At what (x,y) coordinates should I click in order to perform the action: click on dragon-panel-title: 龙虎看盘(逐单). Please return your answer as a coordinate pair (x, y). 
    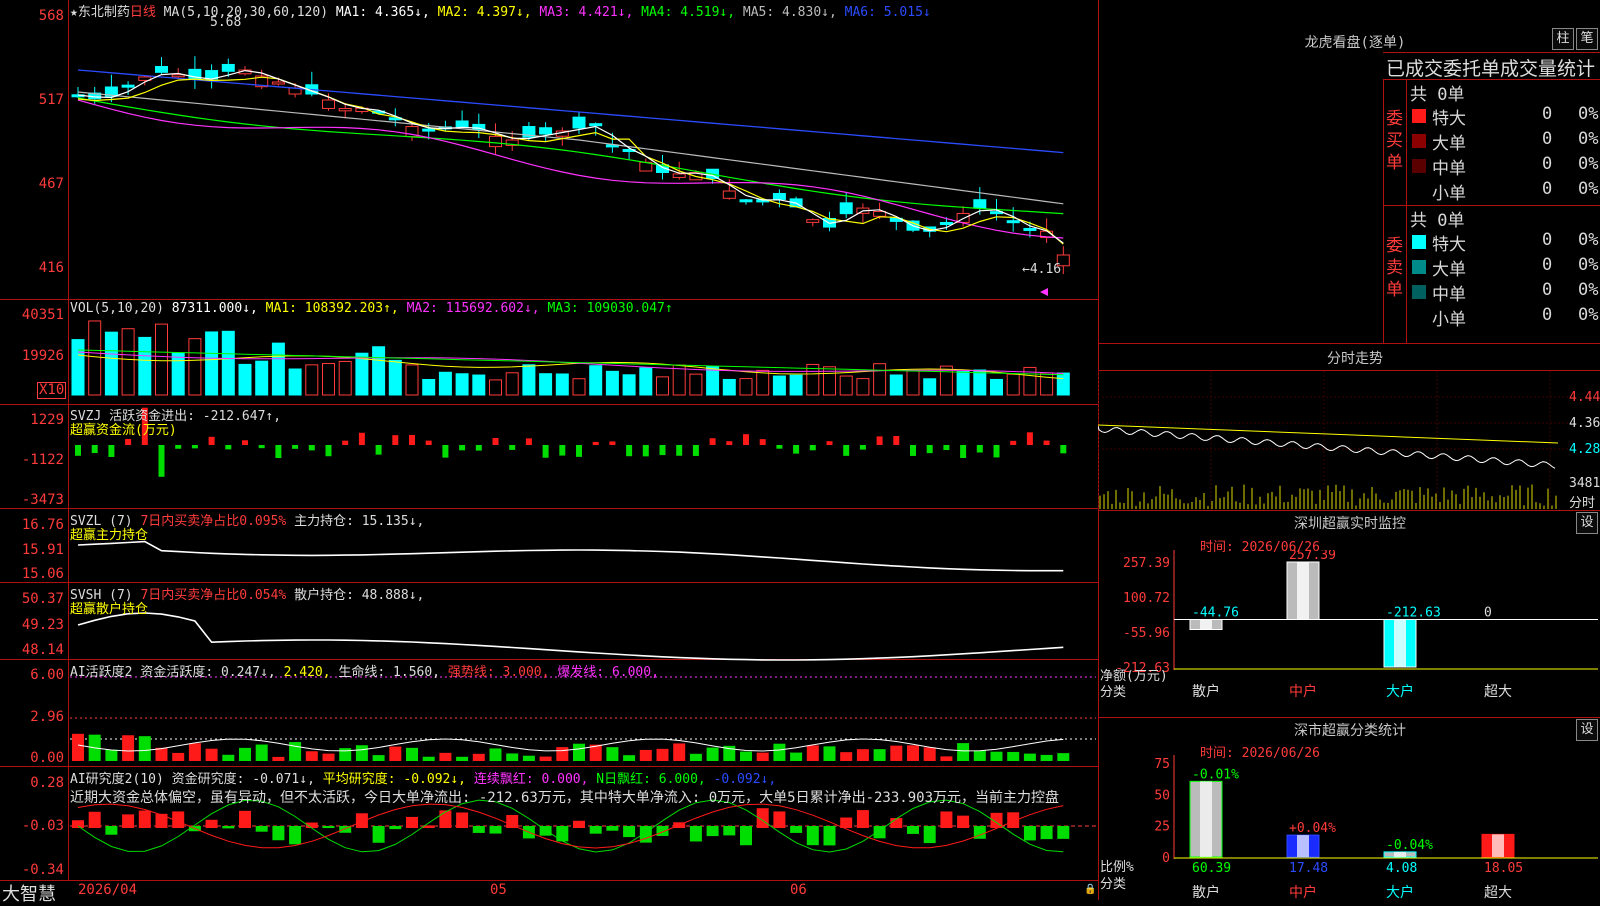
    Looking at the image, I should click on (1355, 43).